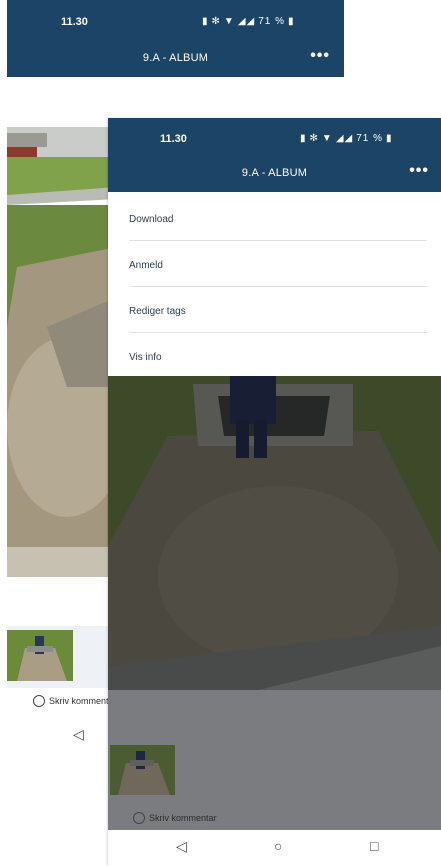 The width and height of the screenshot is (441, 866). I want to click on menu-item-edit-tags: Rediger tags, so click(157, 311).